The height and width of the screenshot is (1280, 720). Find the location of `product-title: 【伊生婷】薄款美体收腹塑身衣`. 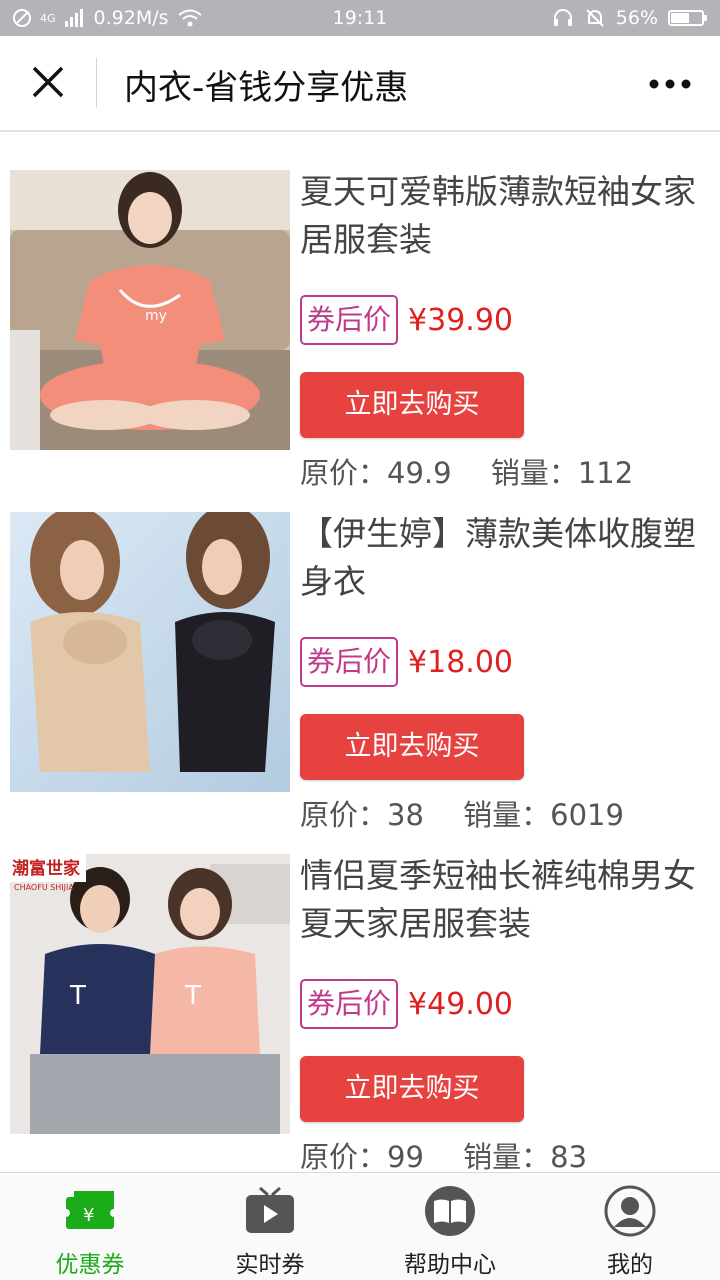

product-title: 【伊生婷】薄款美体收腹塑身衣 is located at coordinates (505, 558).